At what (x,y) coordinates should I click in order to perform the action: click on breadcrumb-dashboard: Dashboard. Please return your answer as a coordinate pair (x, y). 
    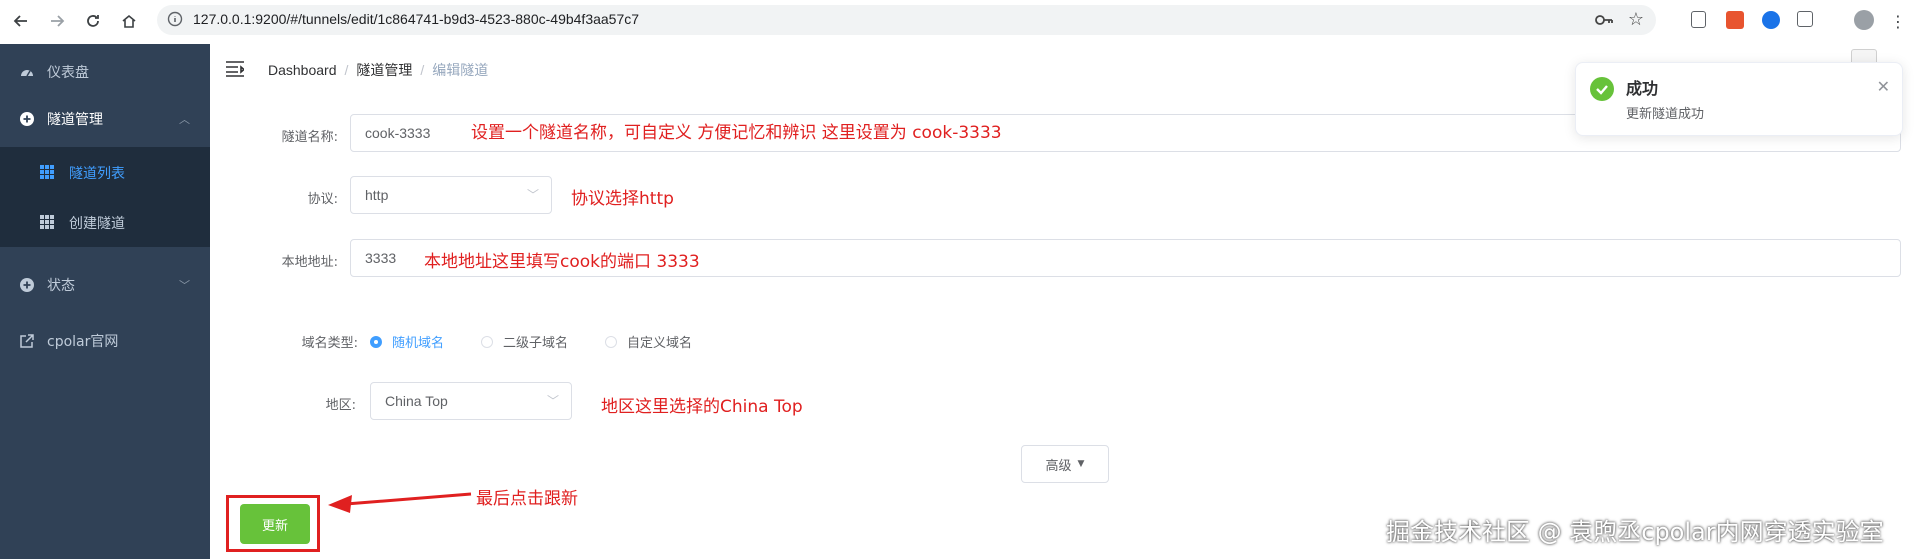
    Looking at the image, I should click on (302, 70).